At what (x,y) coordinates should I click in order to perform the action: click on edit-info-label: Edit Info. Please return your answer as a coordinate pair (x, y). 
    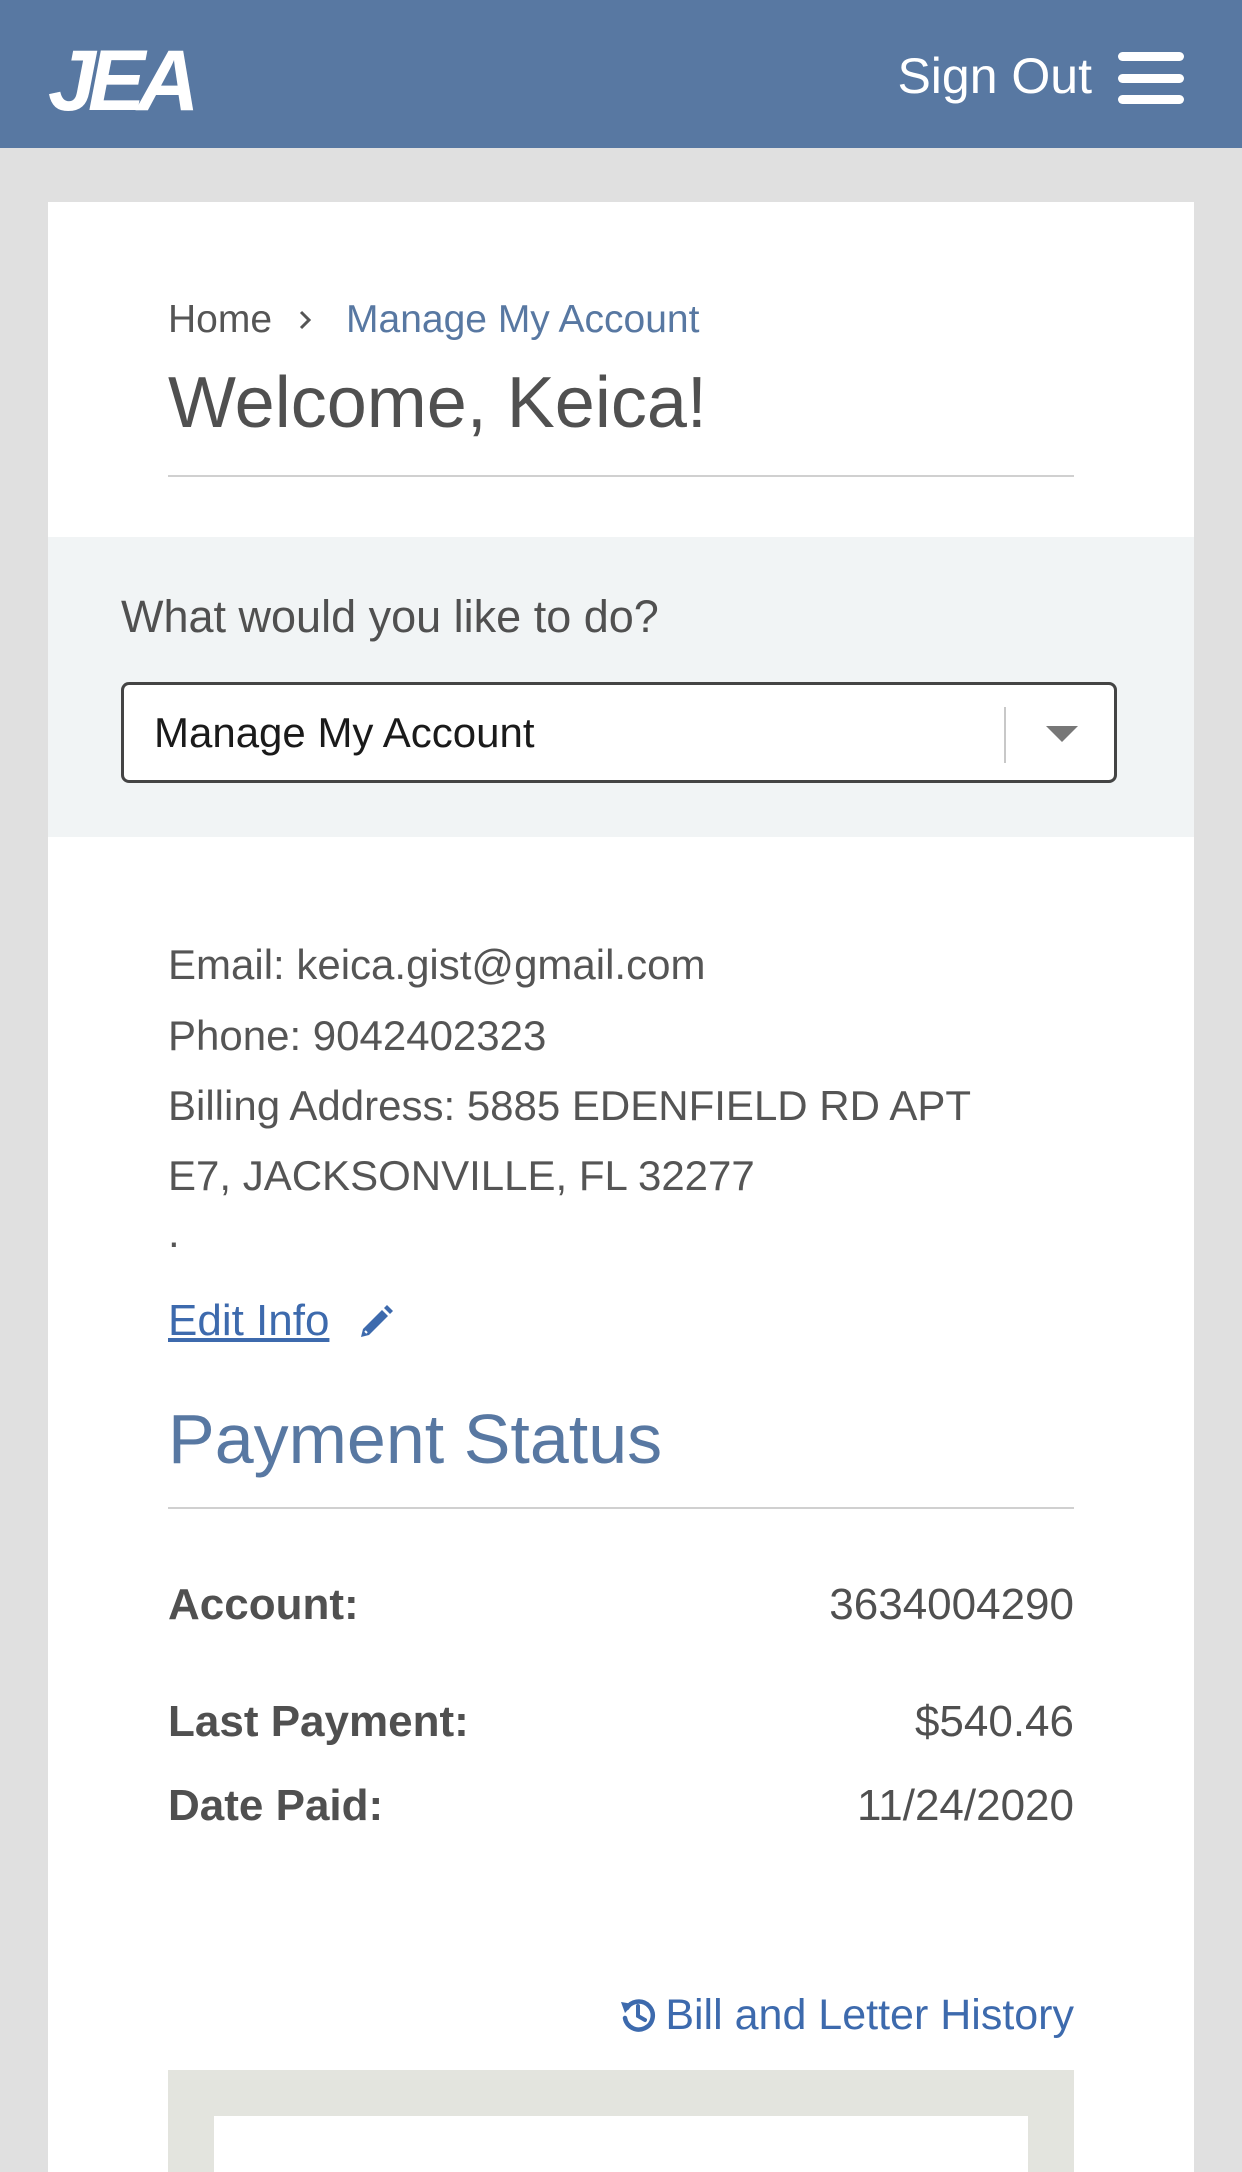
    Looking at the image, I should click on (249, 1320).